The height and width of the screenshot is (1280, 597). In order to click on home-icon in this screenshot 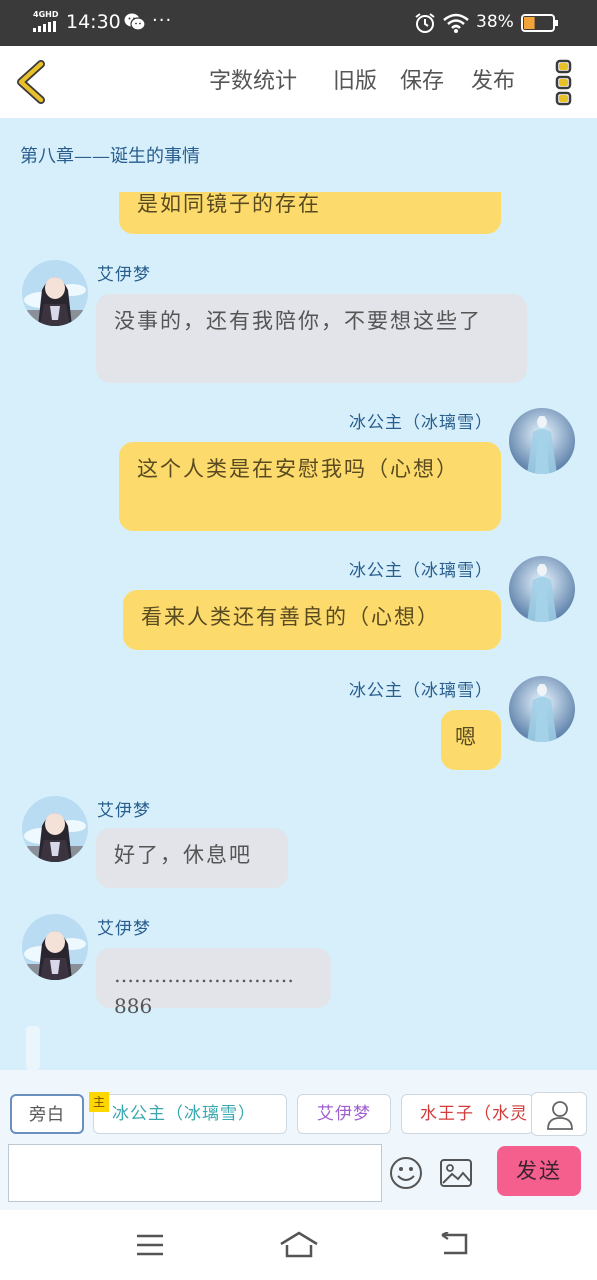, I will do `click(299, 1244)`.